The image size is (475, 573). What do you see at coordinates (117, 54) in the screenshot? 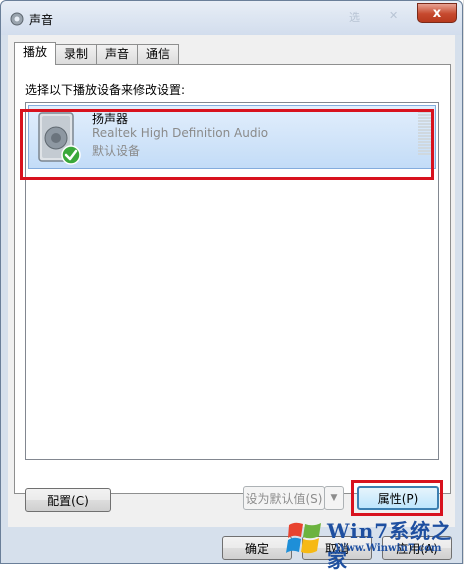
I see `tab-sounds: 声音` at bounding box center [117, 54].